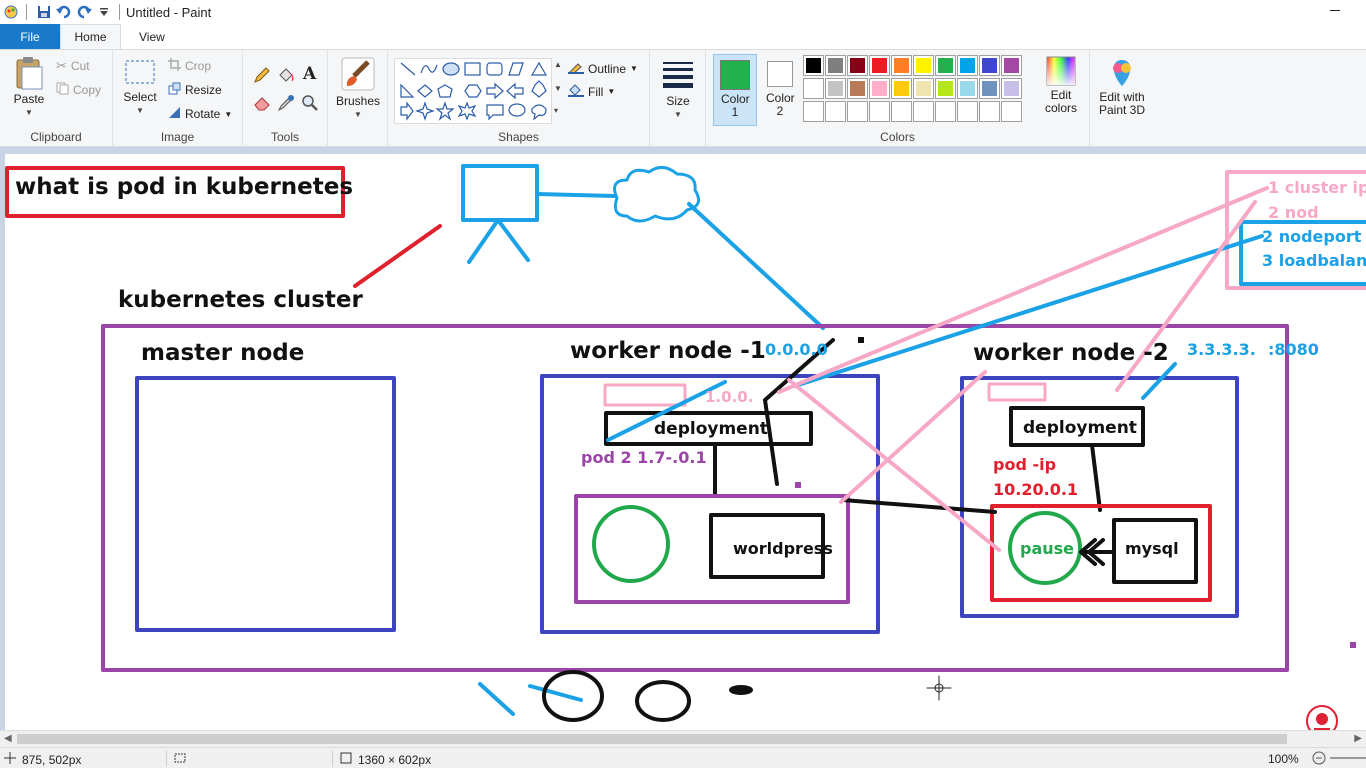 This screenshot has width=1366, height=768. What do you see at coordinates (558, 64) in the screenshot?
I see `shapes-scroll-up-icon: ▲` at bounding box center [558, 64].